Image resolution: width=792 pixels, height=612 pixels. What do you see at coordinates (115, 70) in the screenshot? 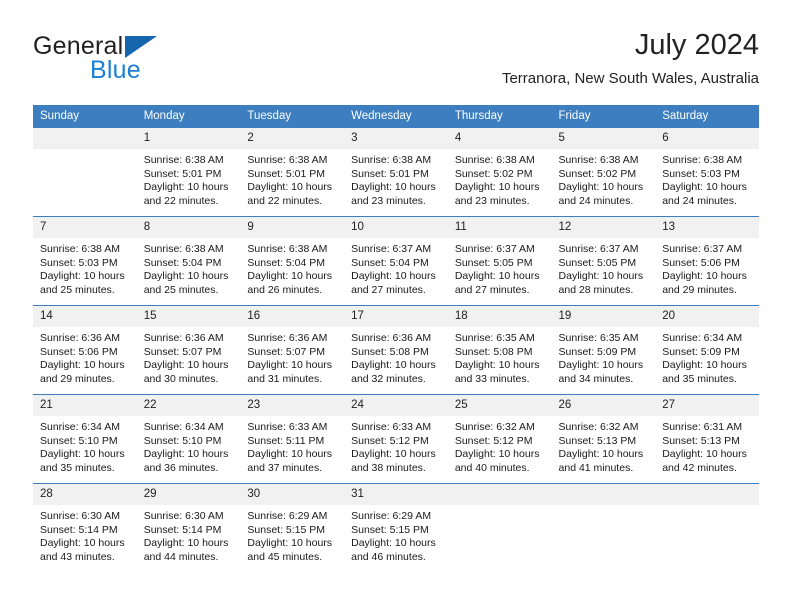
I see `logo-text-blue: Blue` at bounding box center [115, 70].